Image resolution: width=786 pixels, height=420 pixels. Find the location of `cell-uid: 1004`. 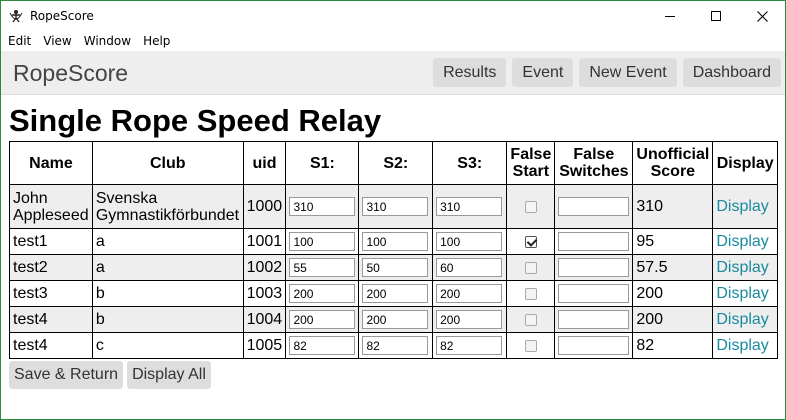

cell-uid: 1004 is located at coordinates (264, 319).